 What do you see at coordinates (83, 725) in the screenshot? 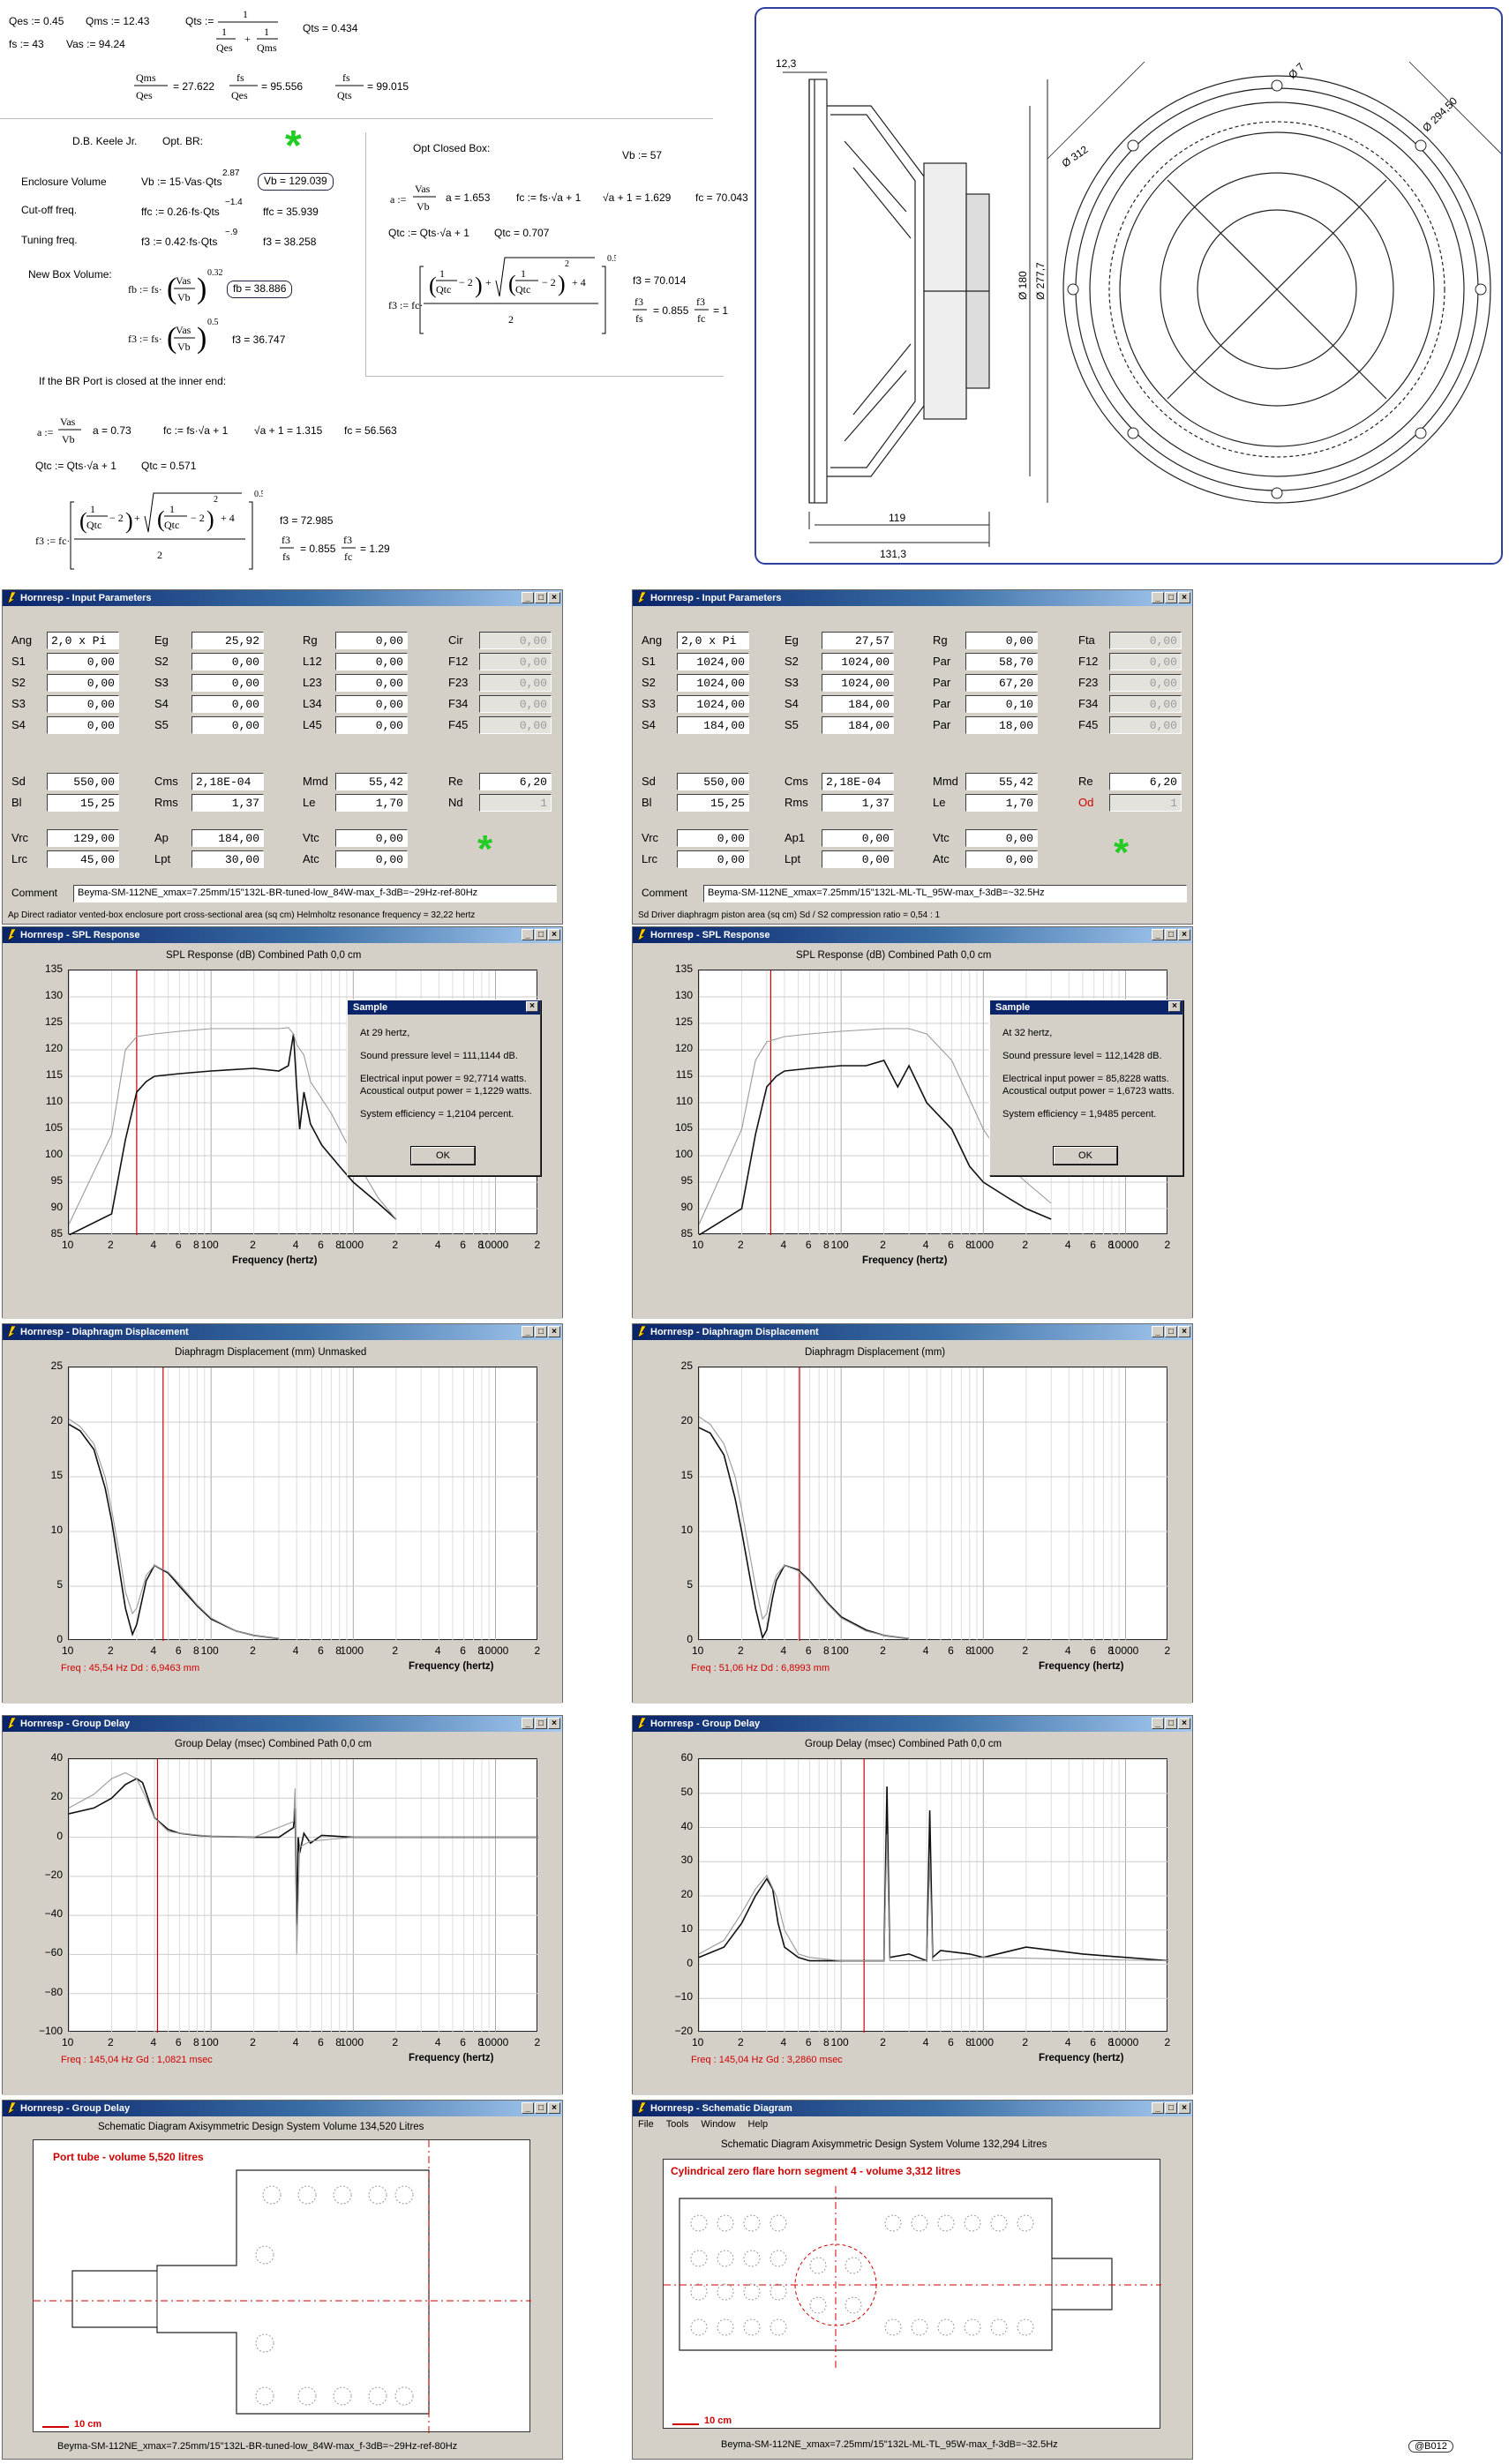
I see `s4b-field: 0,00` at bounding box center [83, 725].